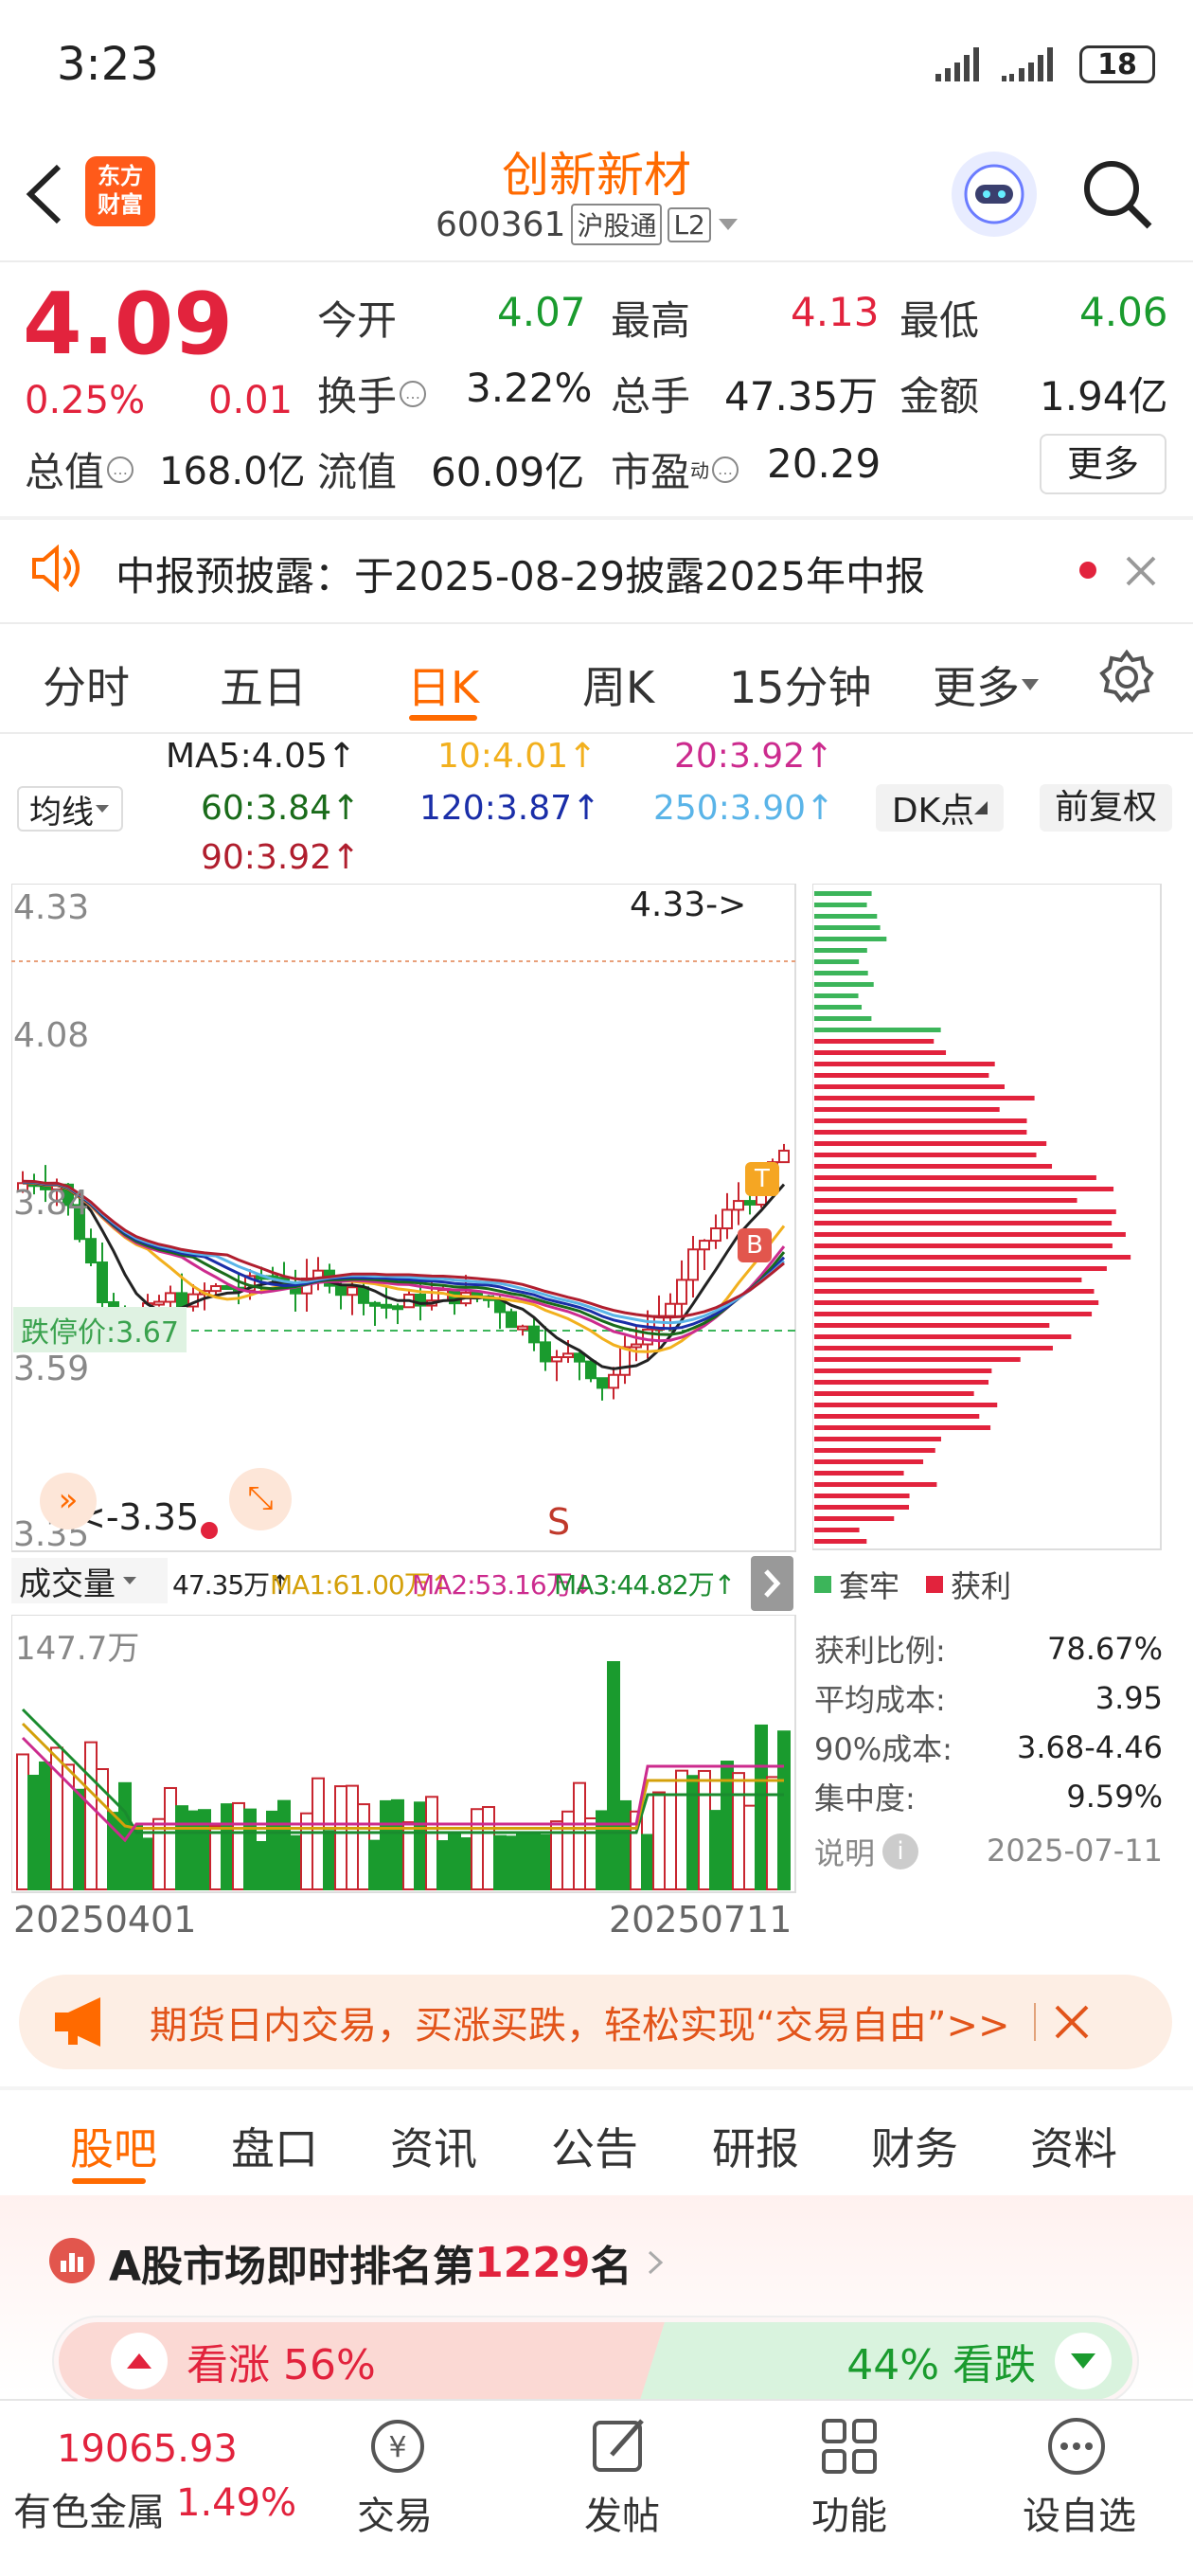 The image size is (1193, 2576). Describe the element at coordinates (866, 1851) in the screenshot. I see `chip-note: 说明 i` at that location.